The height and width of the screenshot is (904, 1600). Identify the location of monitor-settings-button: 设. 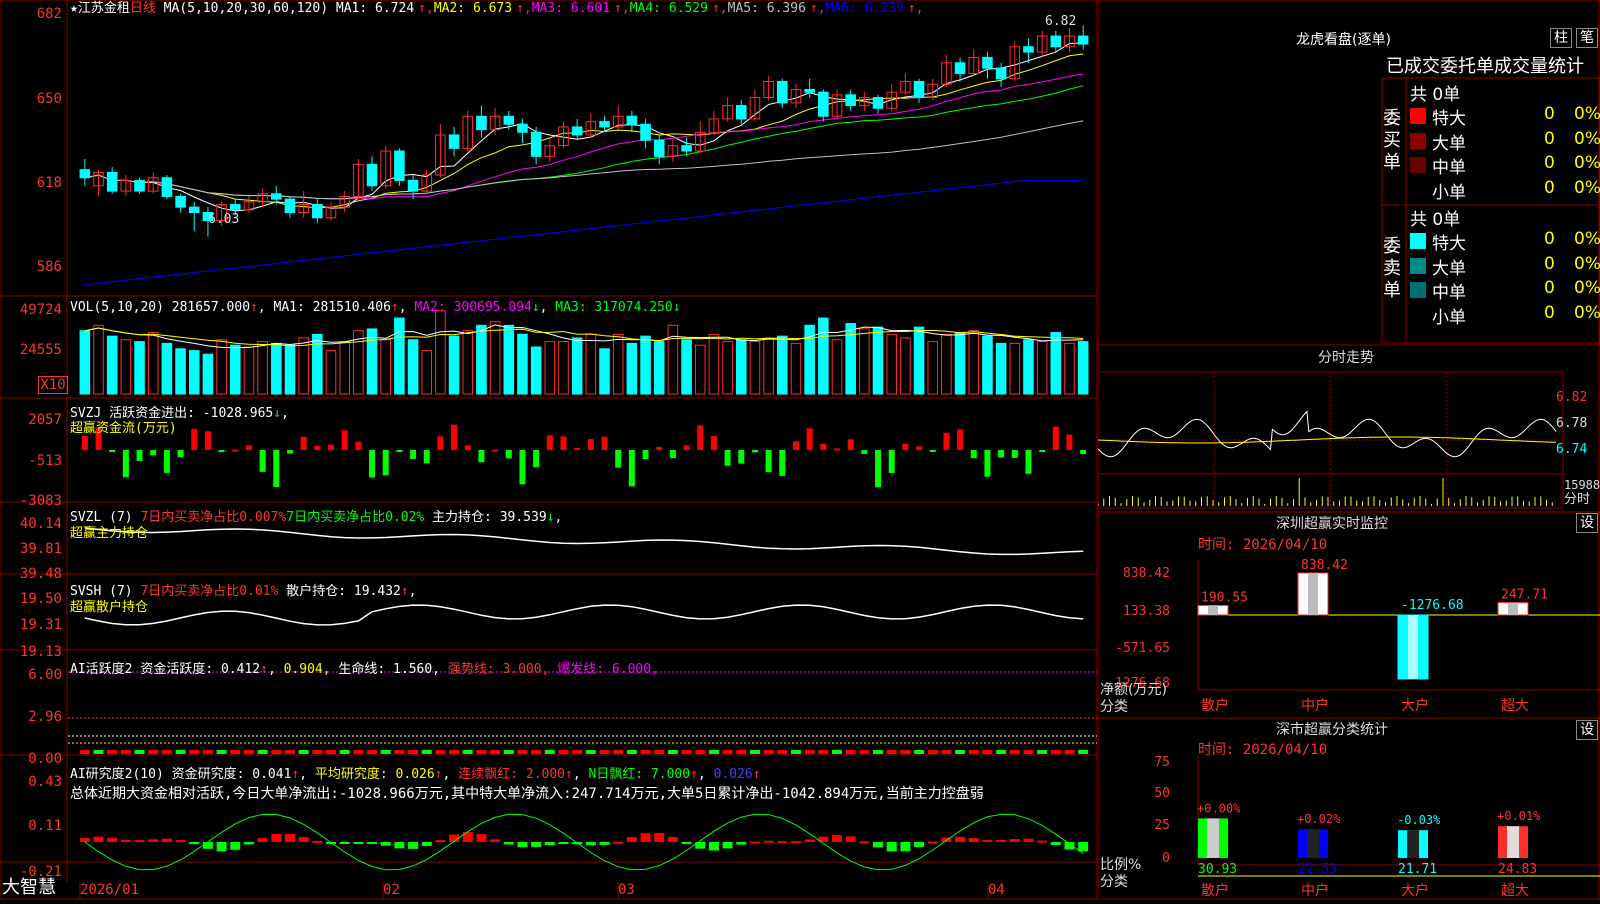
(1587, 523).